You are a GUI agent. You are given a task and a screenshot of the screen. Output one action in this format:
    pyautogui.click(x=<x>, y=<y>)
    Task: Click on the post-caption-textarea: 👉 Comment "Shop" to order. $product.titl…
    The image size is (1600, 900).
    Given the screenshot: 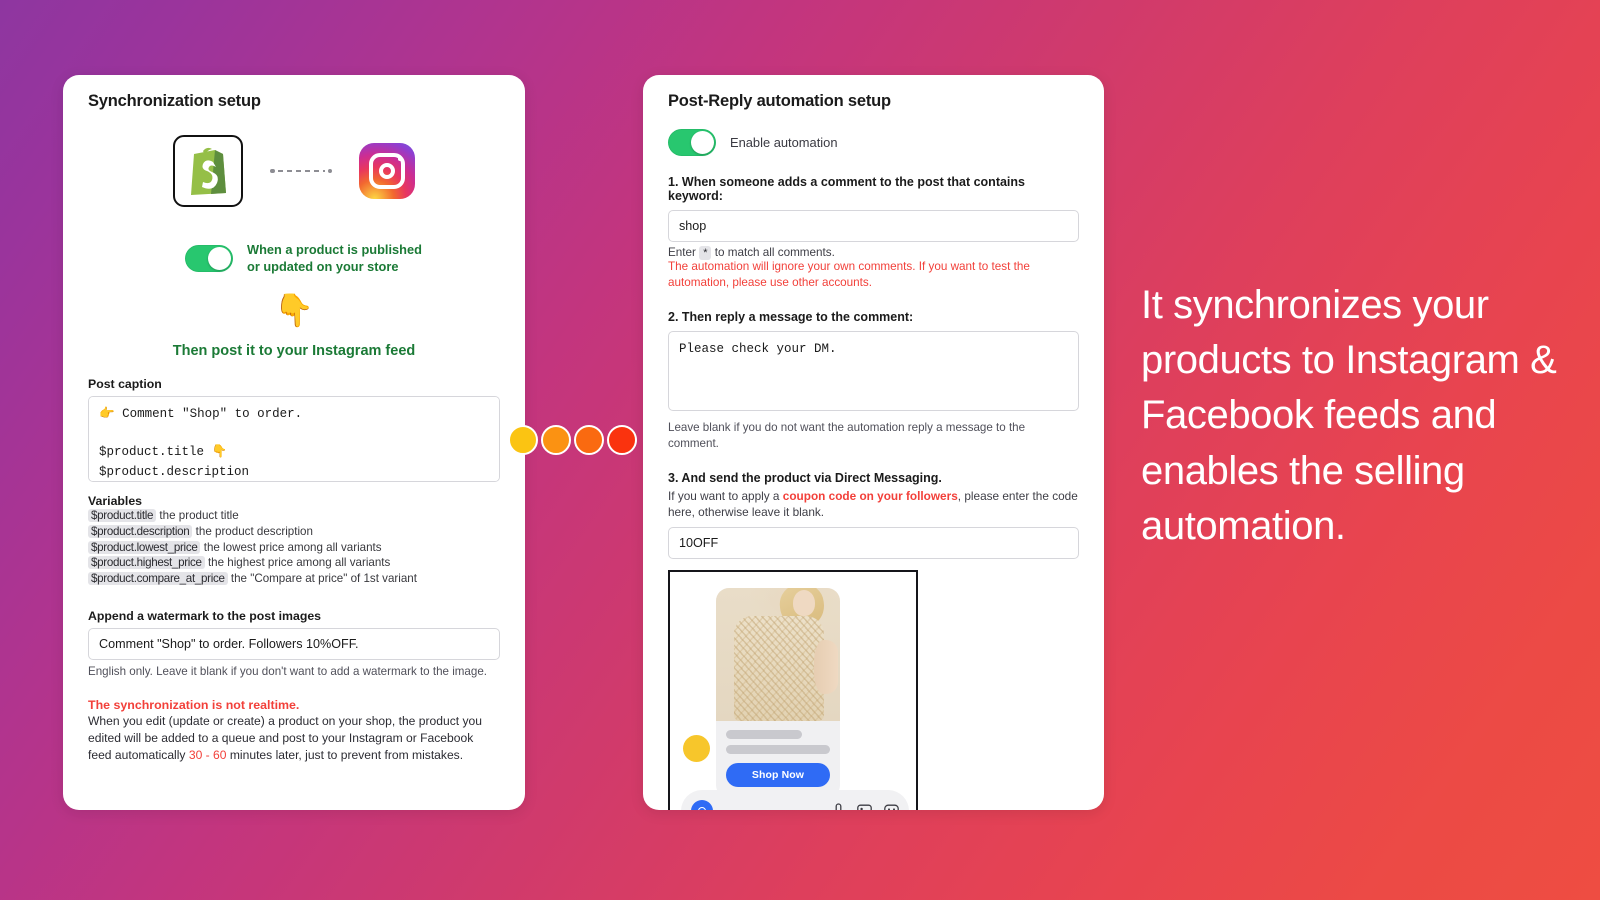 What is the action you would take?
    pyautogui.click(x=294, y=438)
    